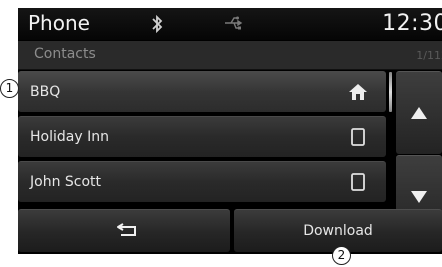  Describe the element at coordinates (69, 137) in the screenshot. I see `contact-name: Holiday Inn` at that location.